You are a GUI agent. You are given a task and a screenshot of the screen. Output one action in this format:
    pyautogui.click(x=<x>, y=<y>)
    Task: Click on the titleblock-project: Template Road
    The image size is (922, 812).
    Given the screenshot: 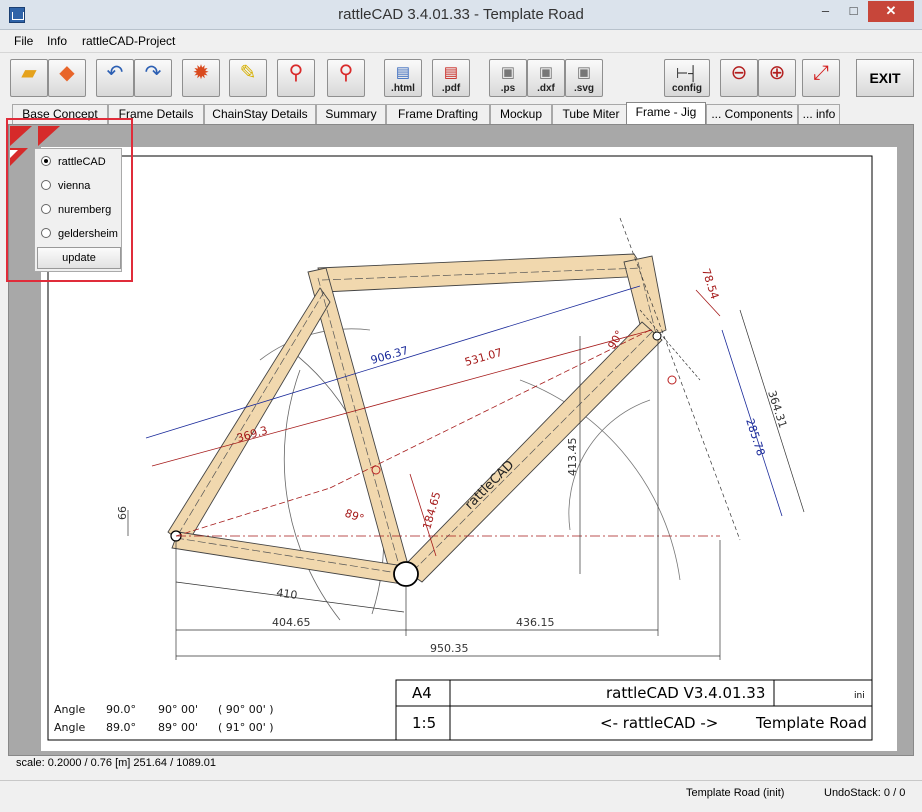 What is the action you would take?
    pyautogui.click(x=811, y=723)
    